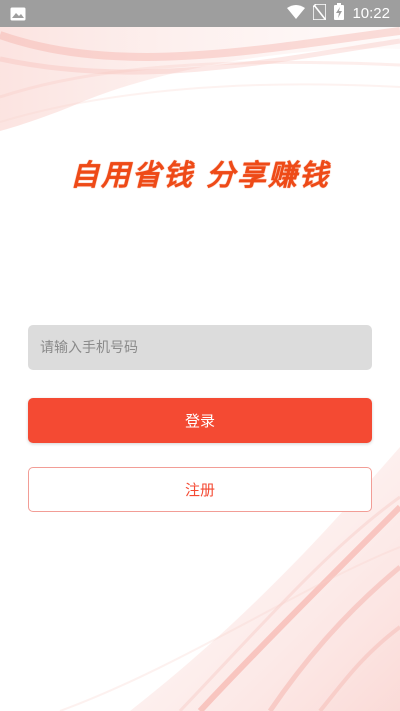 Image resolution: width=400 pixels, height=711 pixels. I want to click on wifi-icon, so click(296, 13).